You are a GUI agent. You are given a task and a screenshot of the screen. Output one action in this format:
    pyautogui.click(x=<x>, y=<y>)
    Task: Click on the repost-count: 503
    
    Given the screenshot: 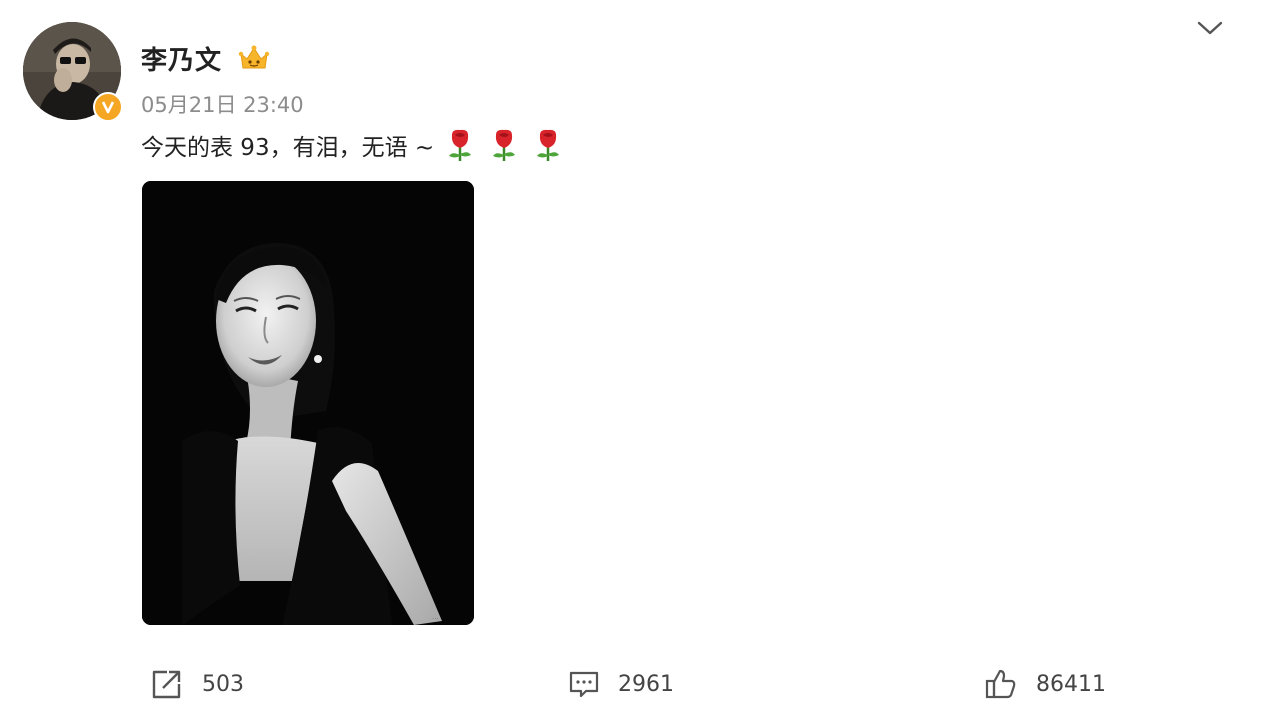 What is the action you would take?
    pyautogui.click(x=223, y=684)
    